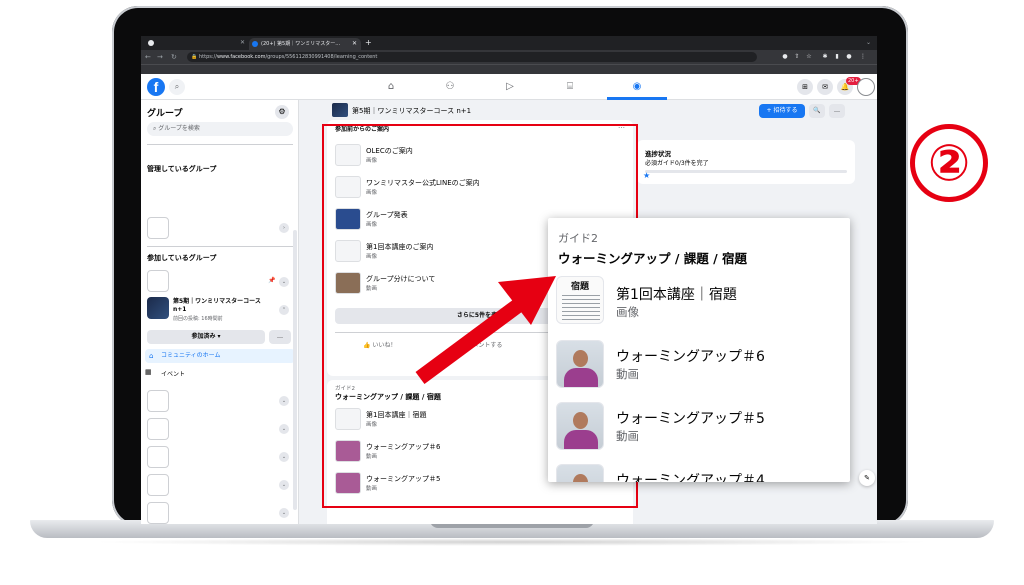  Describe the element at coordinates (255, 44) in the screenshot. I see `facebook-favicon-icon` at that location.